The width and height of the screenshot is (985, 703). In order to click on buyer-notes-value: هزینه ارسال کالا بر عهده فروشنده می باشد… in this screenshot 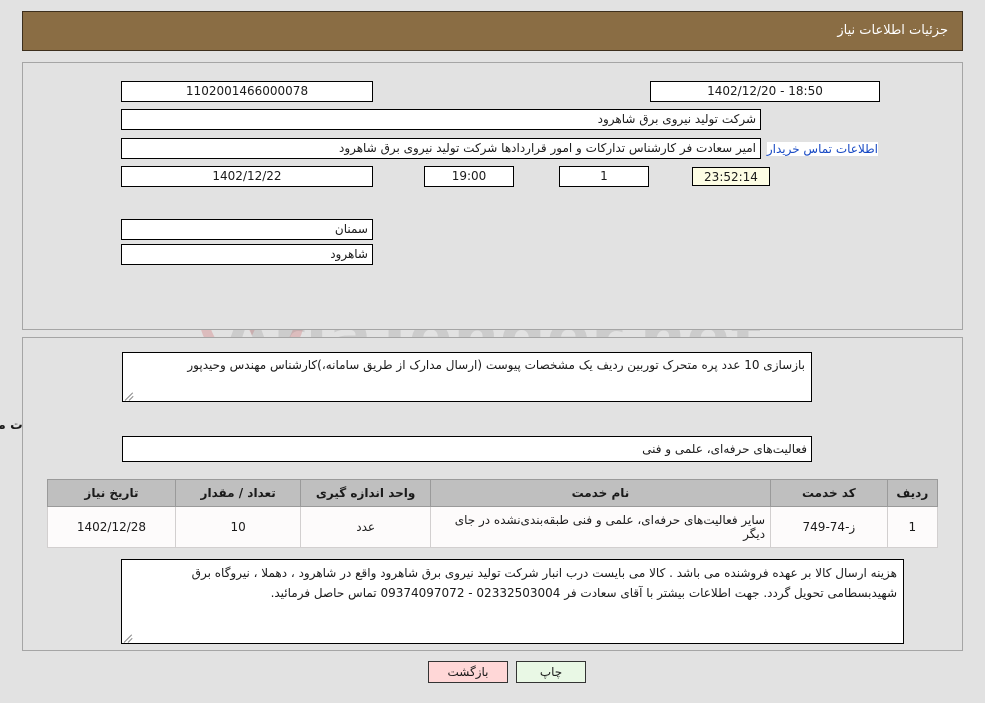, I will do `click(544, 583)`.